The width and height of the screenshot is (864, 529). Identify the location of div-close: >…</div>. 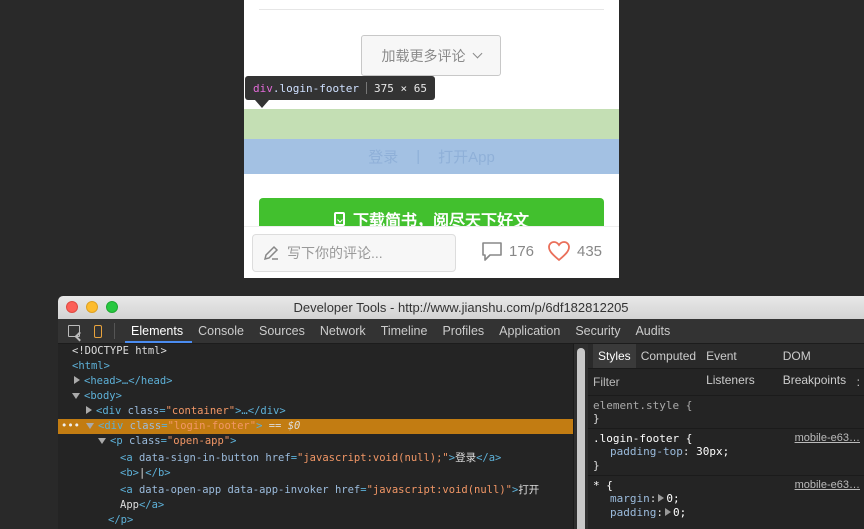
(260, 411).